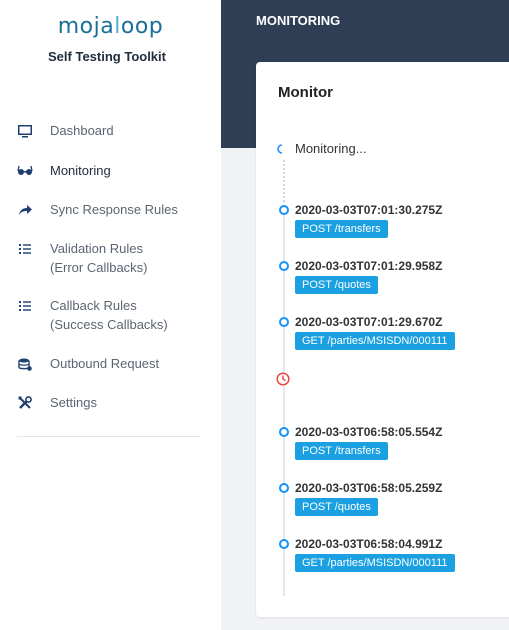 The image size is (509, 630). I want to click on sidebar-item-monitoring: Monitoring, so click(55, 170).